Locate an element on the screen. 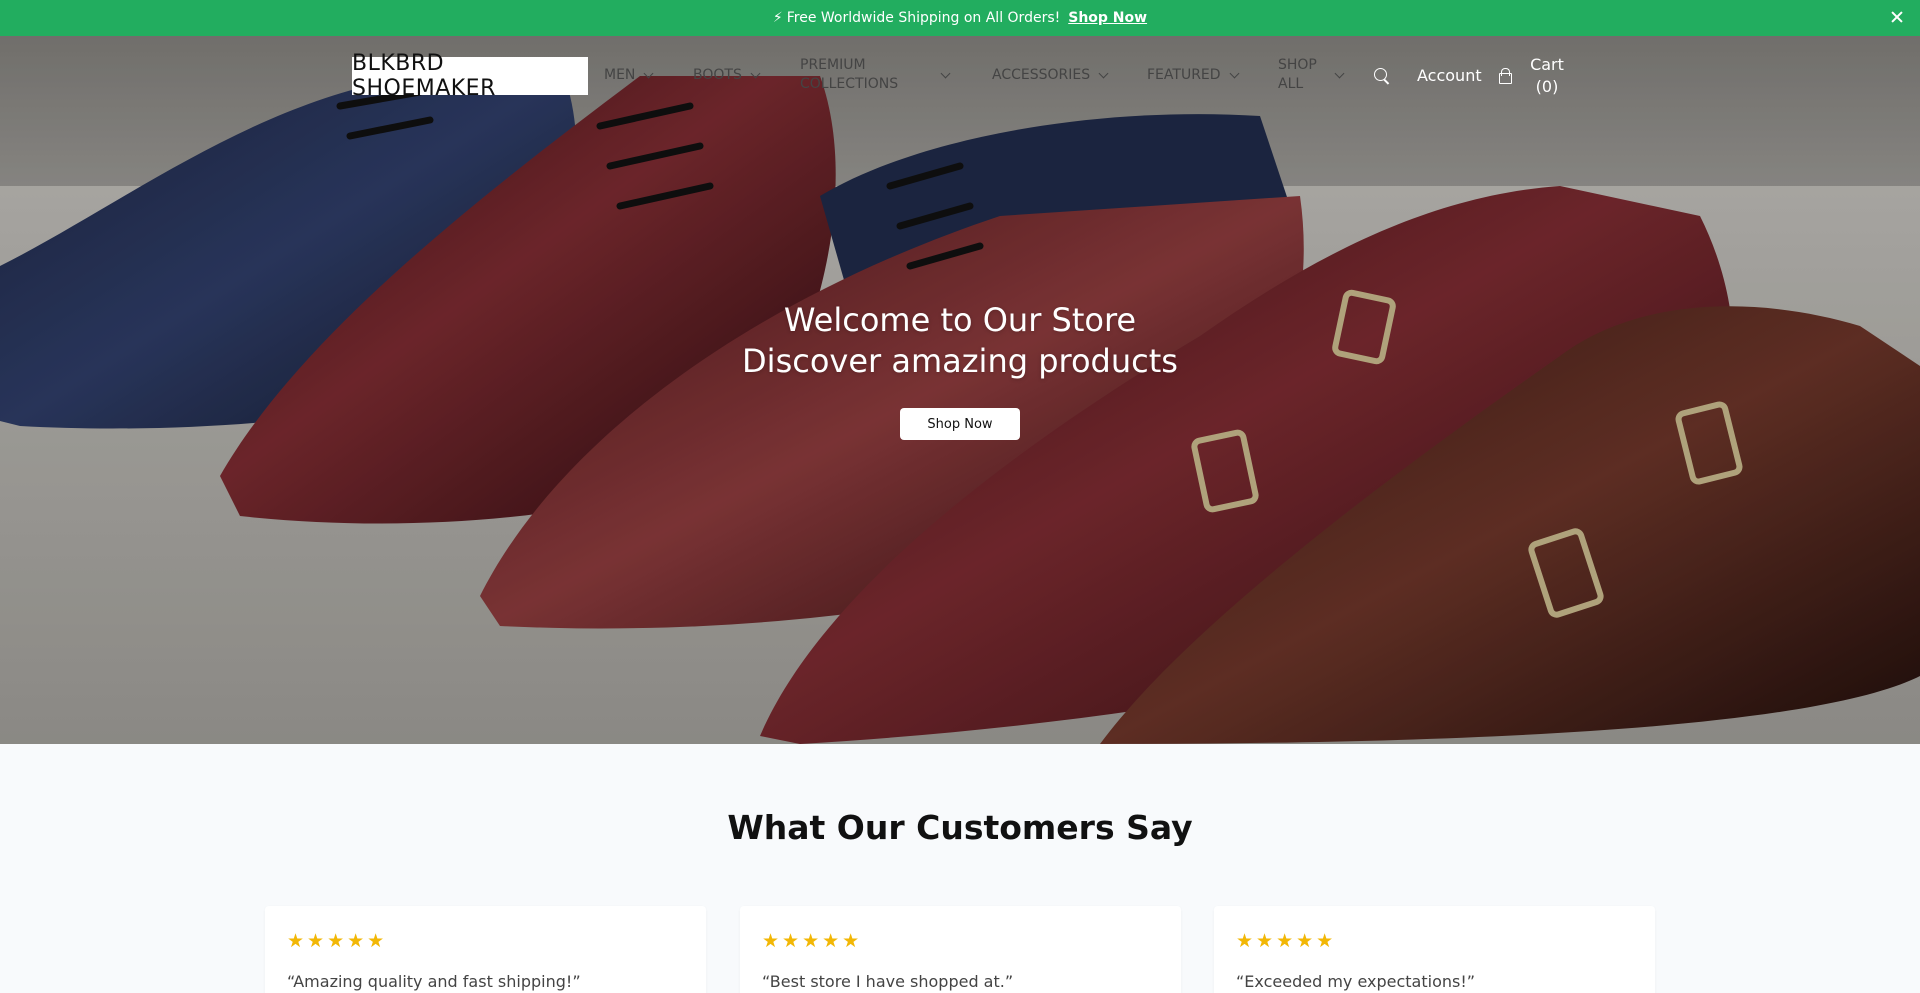 The width and height of the screenshot is (1920, 993). testimonials-title: What Our Customers Say is located at coordinates (960, 827).